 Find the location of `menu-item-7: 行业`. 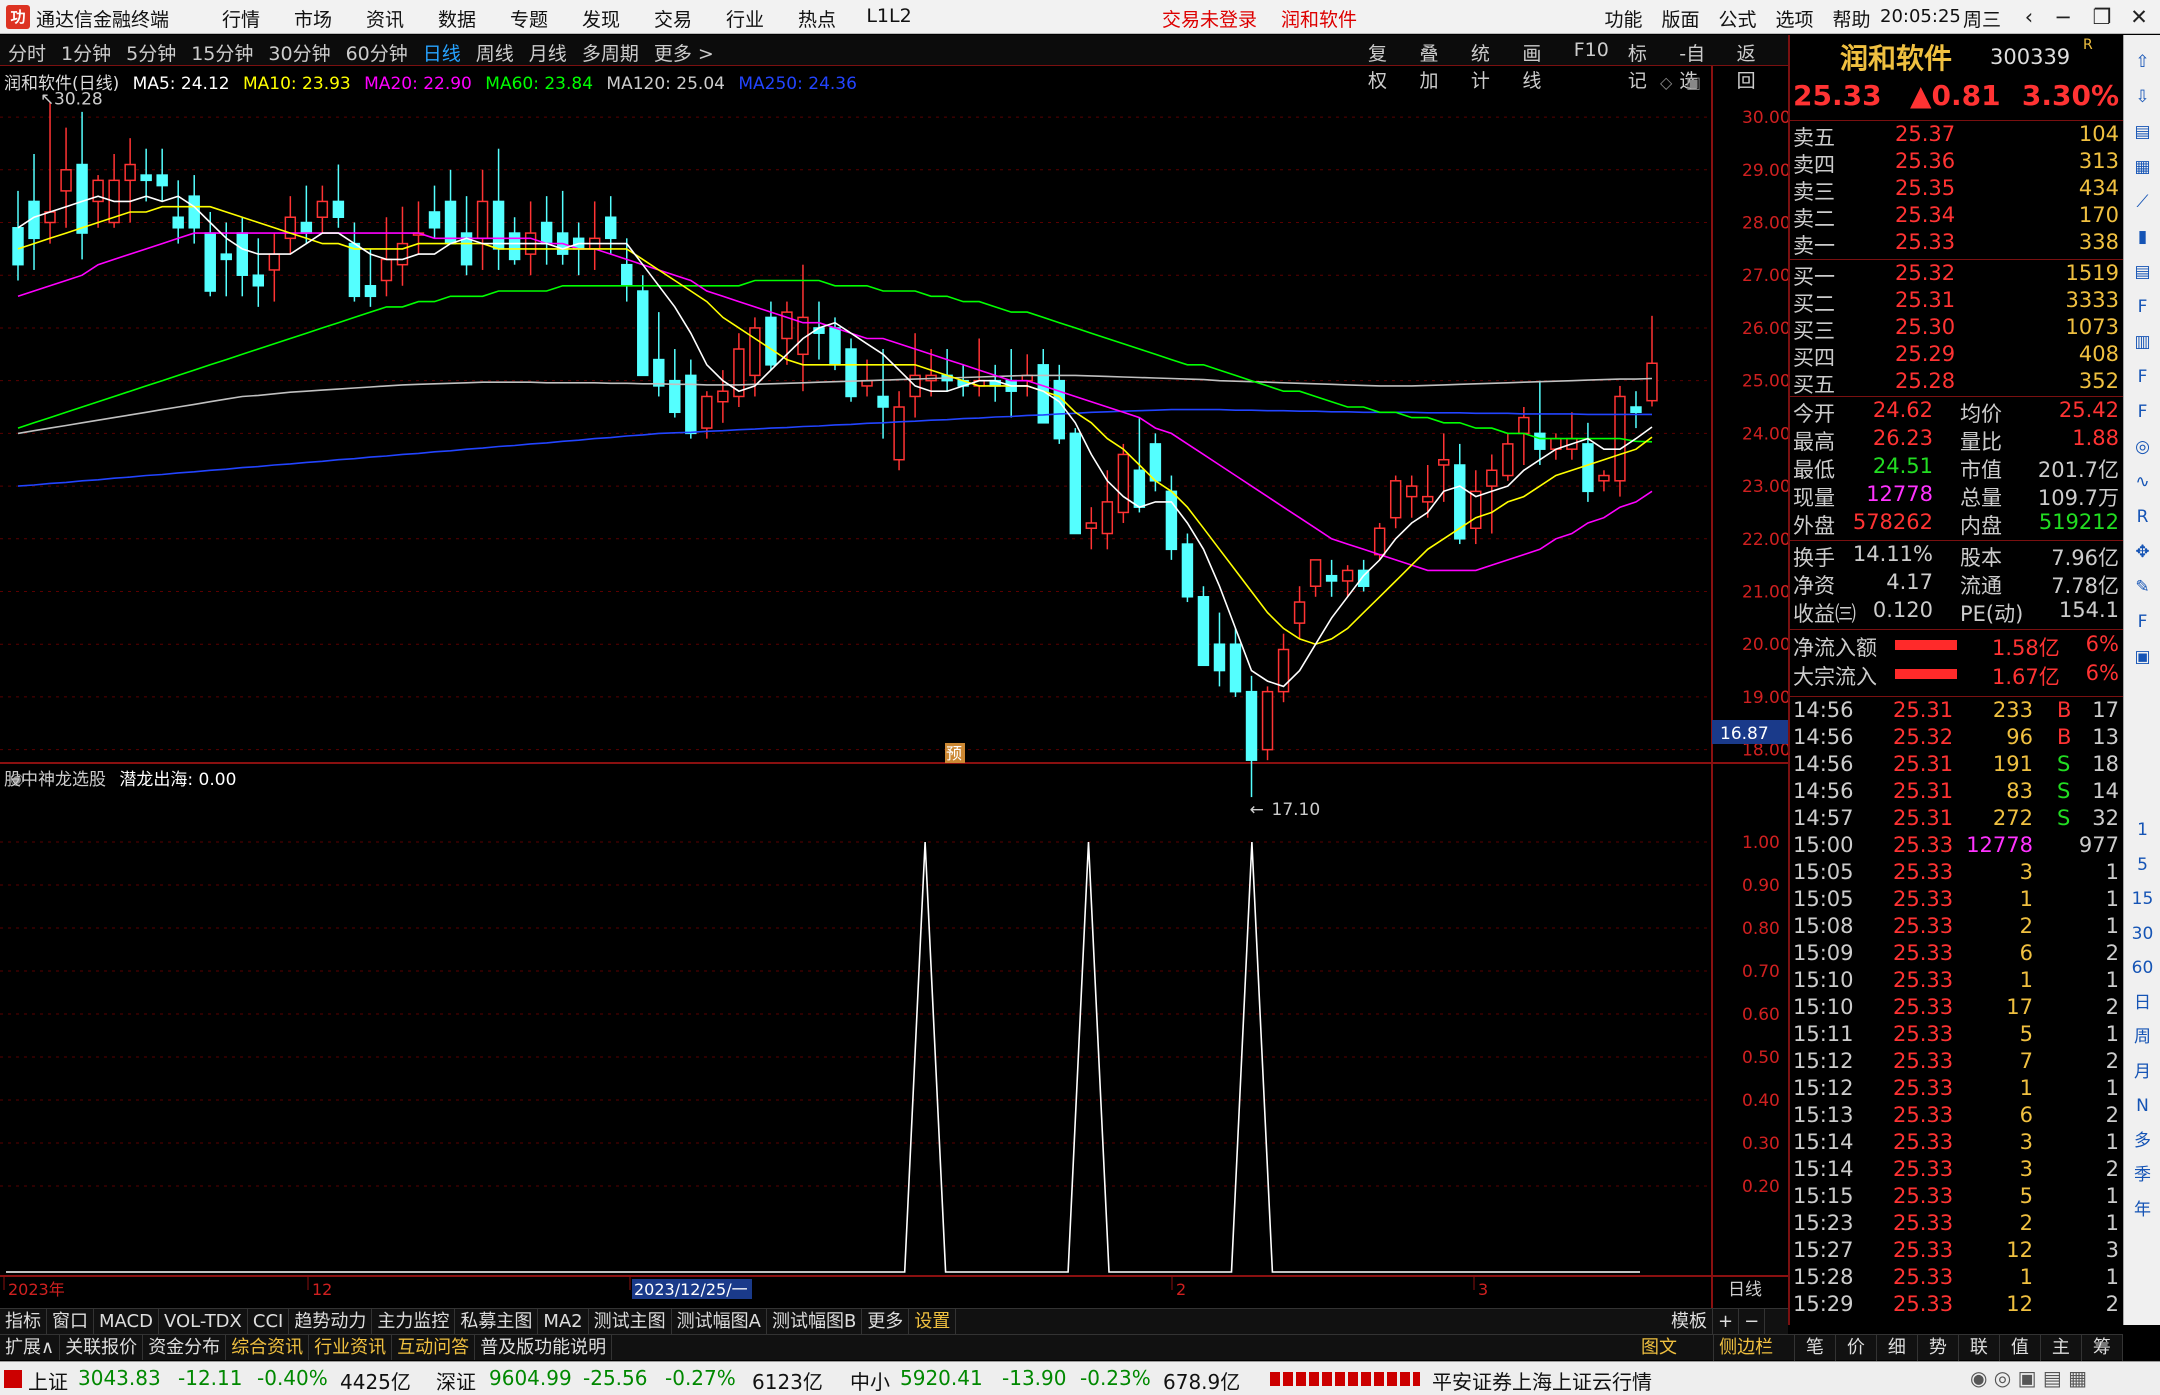

menu-item-7: 行业 is located at coordinates (745, 18).